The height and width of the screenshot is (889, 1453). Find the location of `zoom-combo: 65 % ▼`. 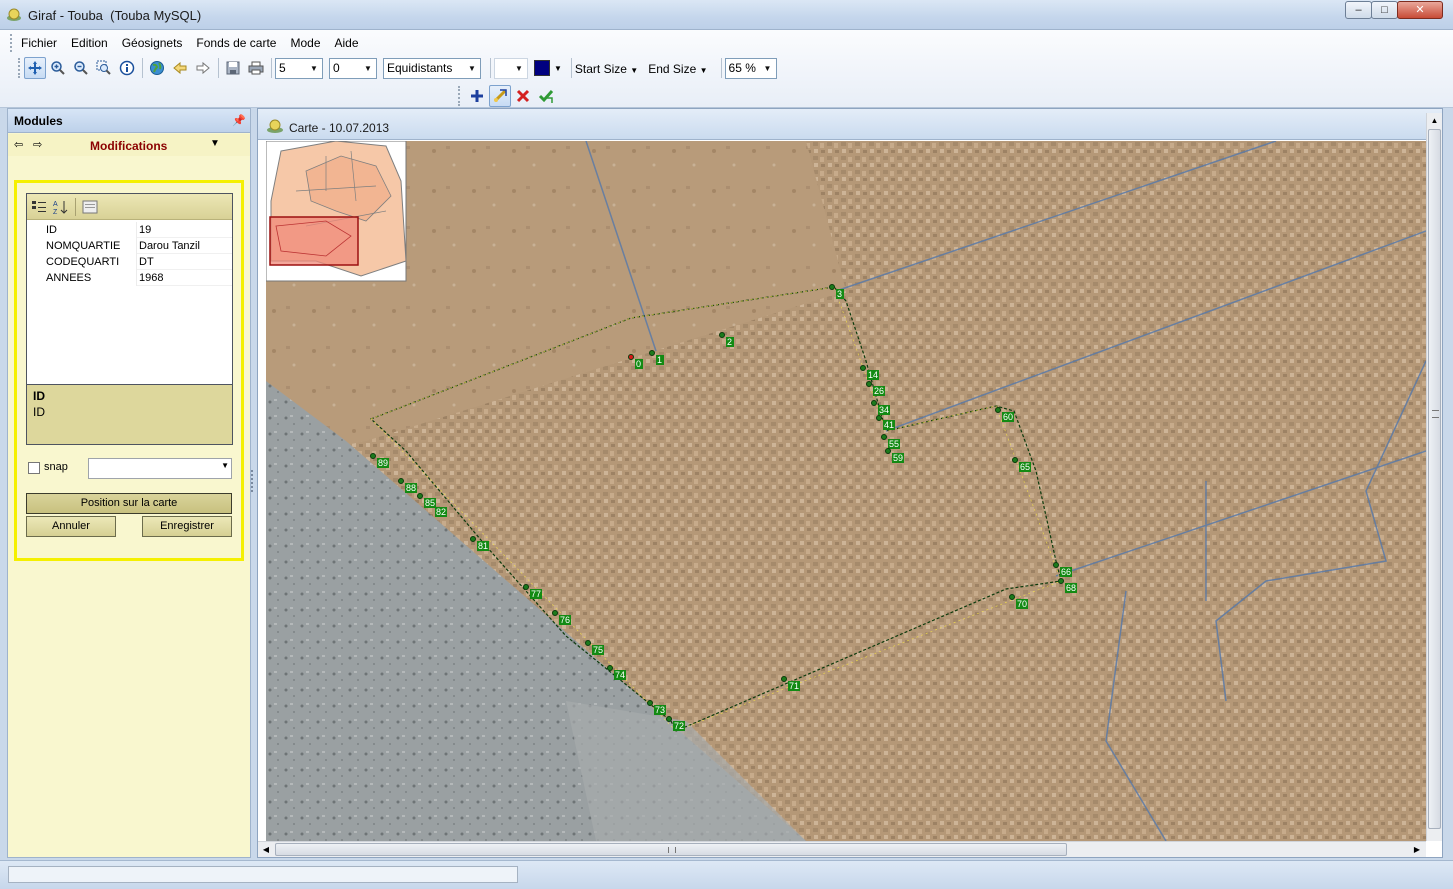

zoom-combo: 65 % ▼ is located at coordinates (750, 68).